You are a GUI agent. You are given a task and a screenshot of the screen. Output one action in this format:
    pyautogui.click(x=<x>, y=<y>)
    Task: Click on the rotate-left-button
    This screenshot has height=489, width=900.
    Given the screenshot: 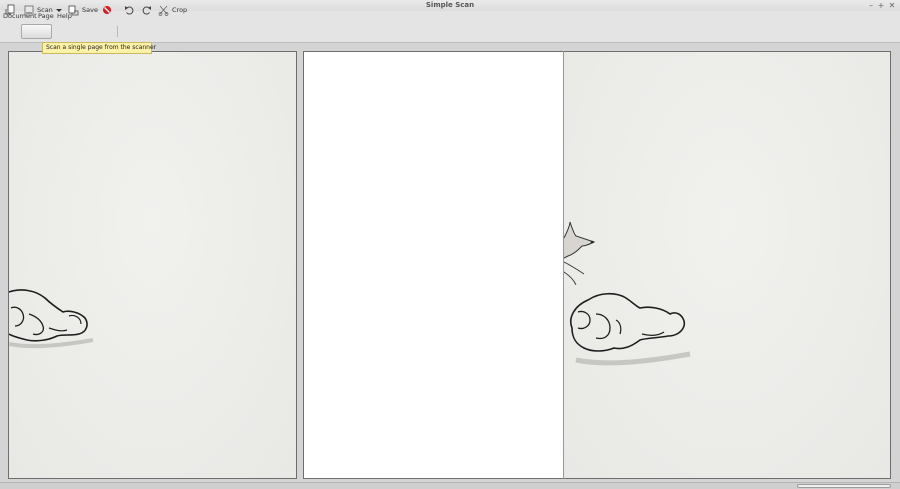 What is the action you would take?
    pyautogui.click(x=129, y=10)
    